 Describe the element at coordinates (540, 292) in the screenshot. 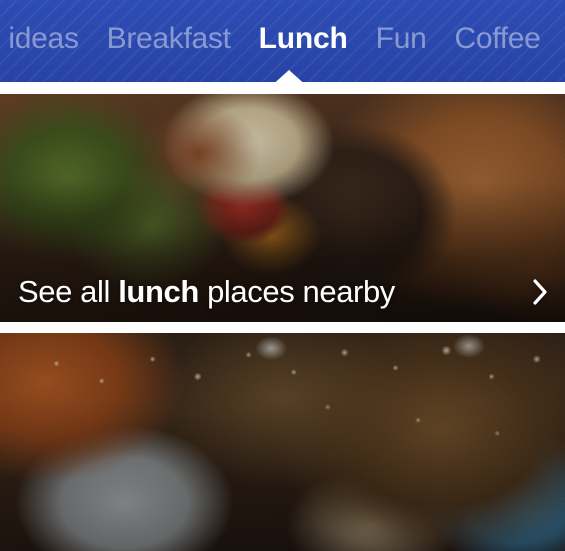

I see `chevron-right-icon` at that location.